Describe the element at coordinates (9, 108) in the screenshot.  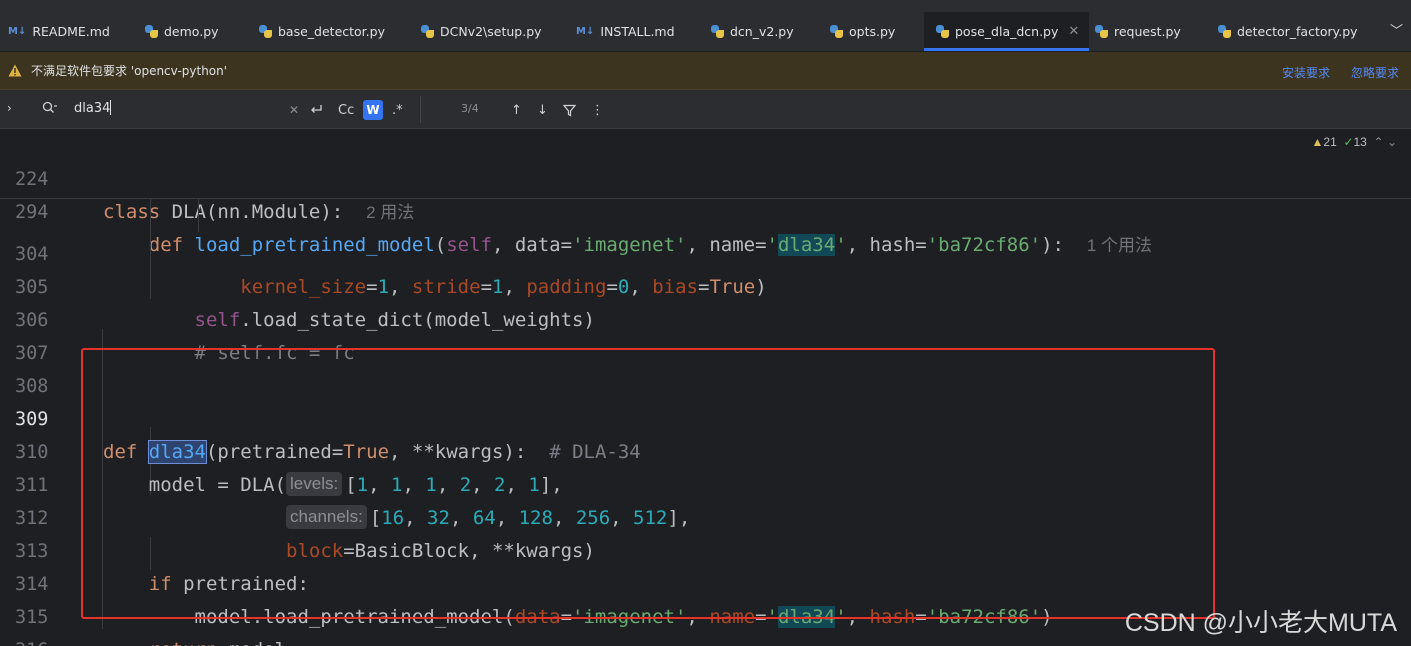
I see `chevron-right-icon: ›` at that location.